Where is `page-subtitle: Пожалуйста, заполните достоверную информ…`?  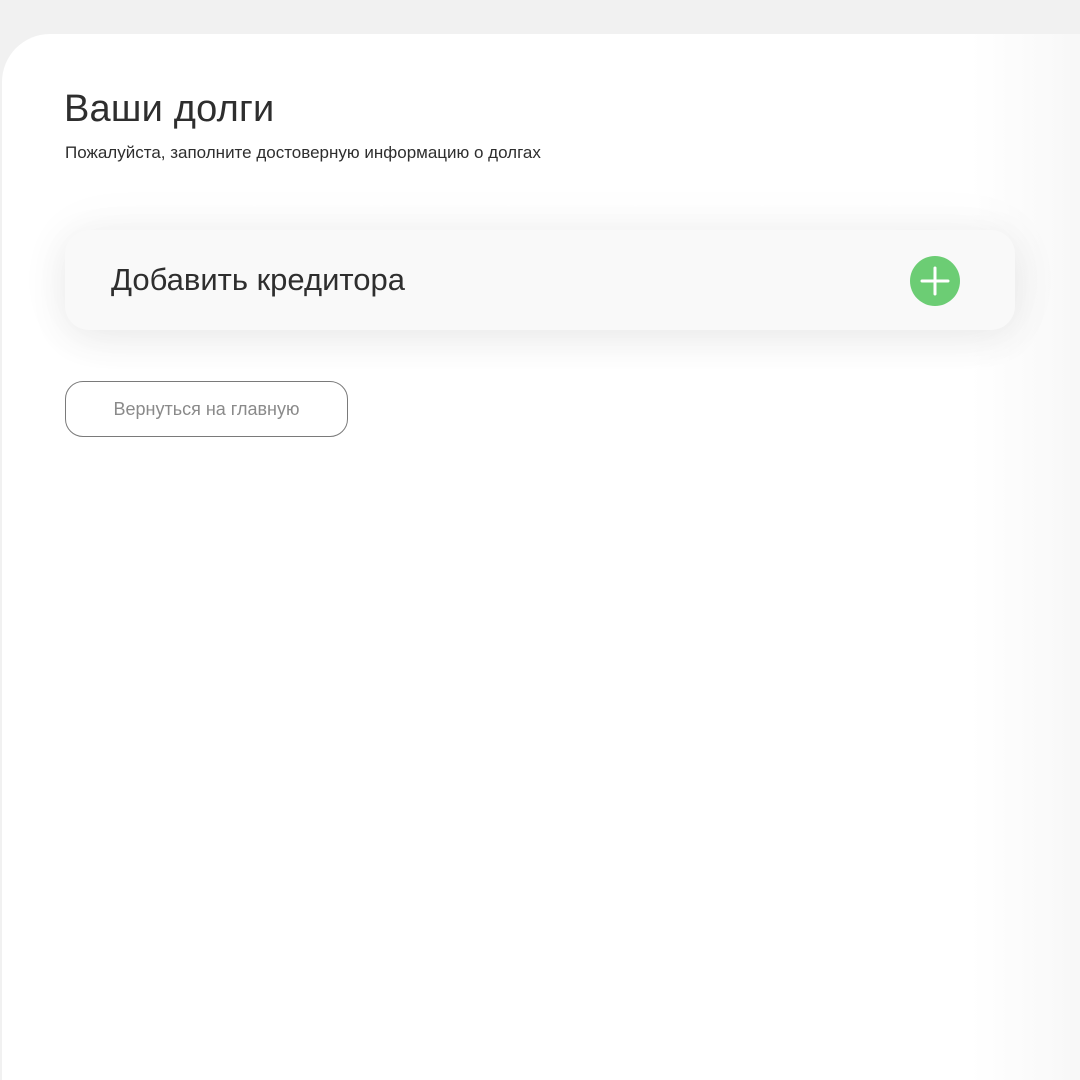 page-subtitle: Пожалуйста, заполните достоверную информ… is located at coordinates (303, 152).